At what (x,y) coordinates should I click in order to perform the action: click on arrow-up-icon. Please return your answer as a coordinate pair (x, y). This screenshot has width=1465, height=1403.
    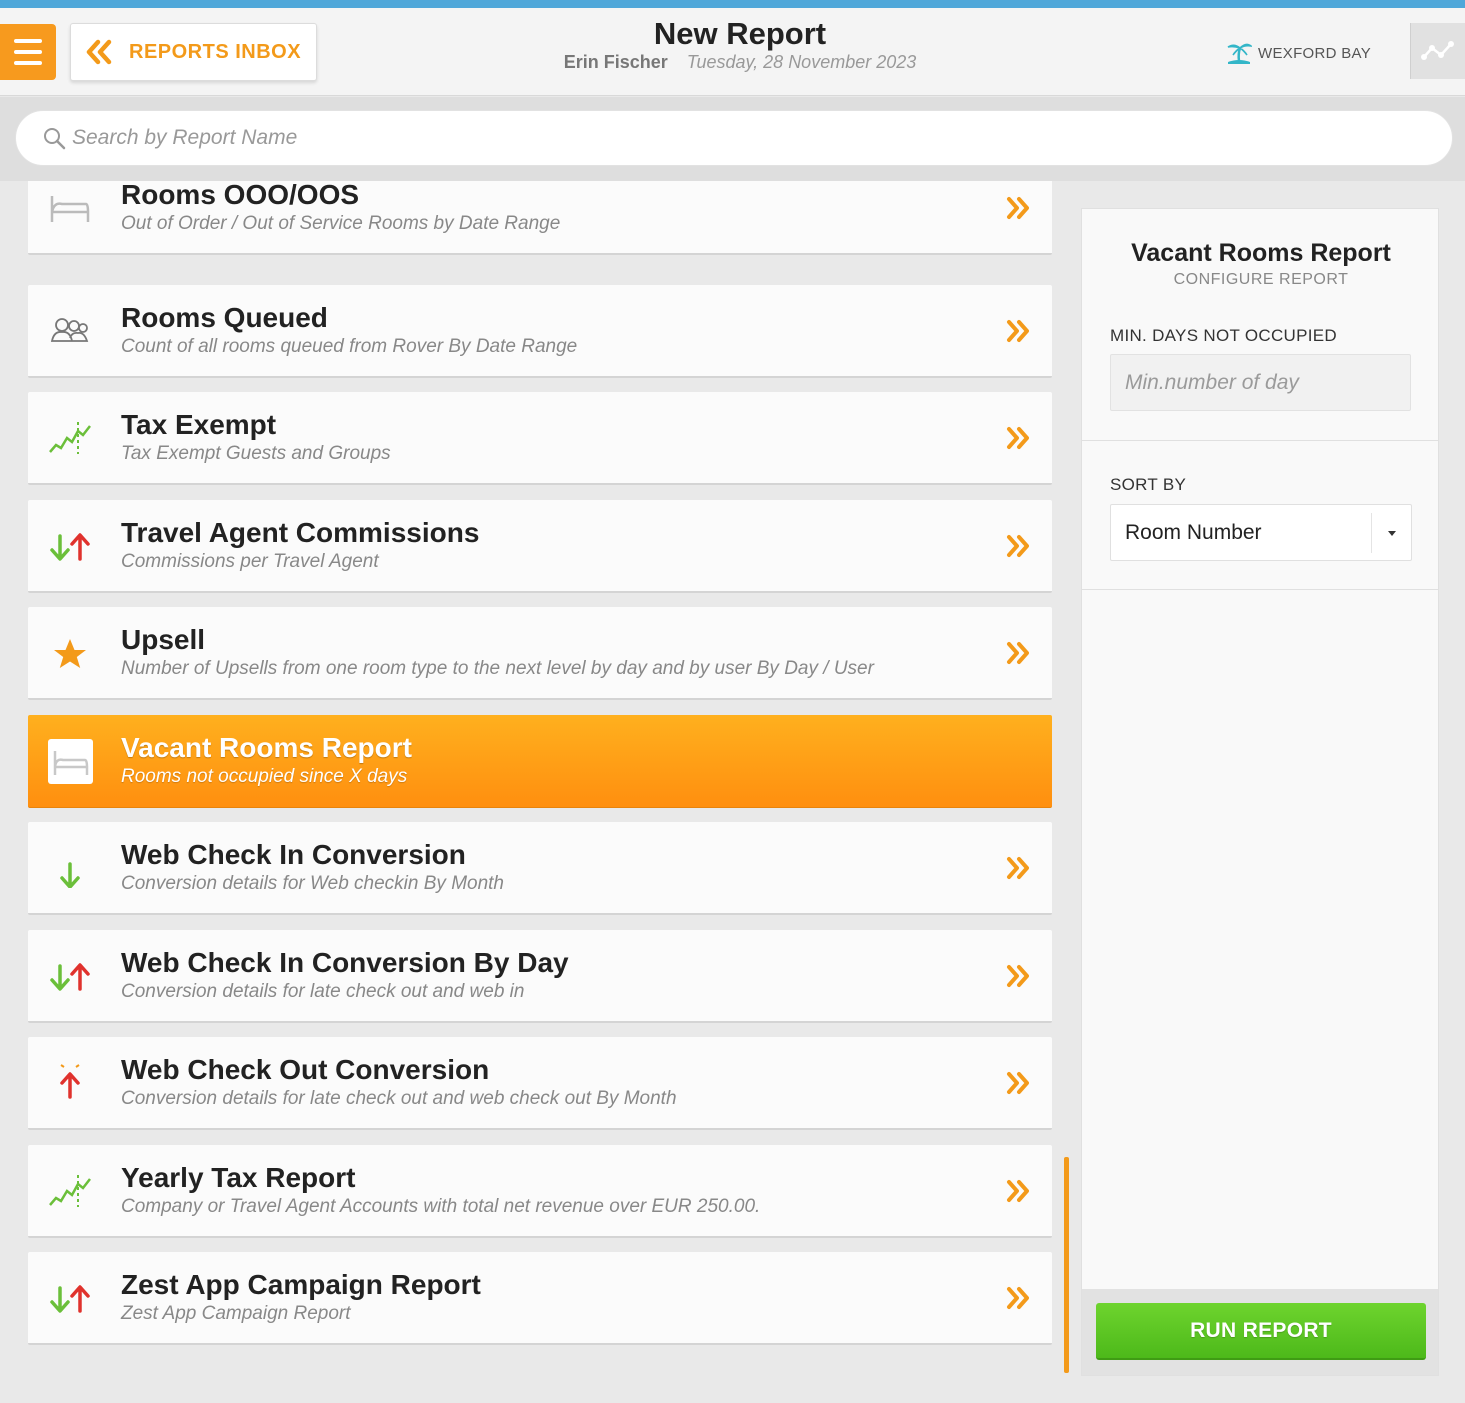
    Looking at the image, I should click on (70, 1081).